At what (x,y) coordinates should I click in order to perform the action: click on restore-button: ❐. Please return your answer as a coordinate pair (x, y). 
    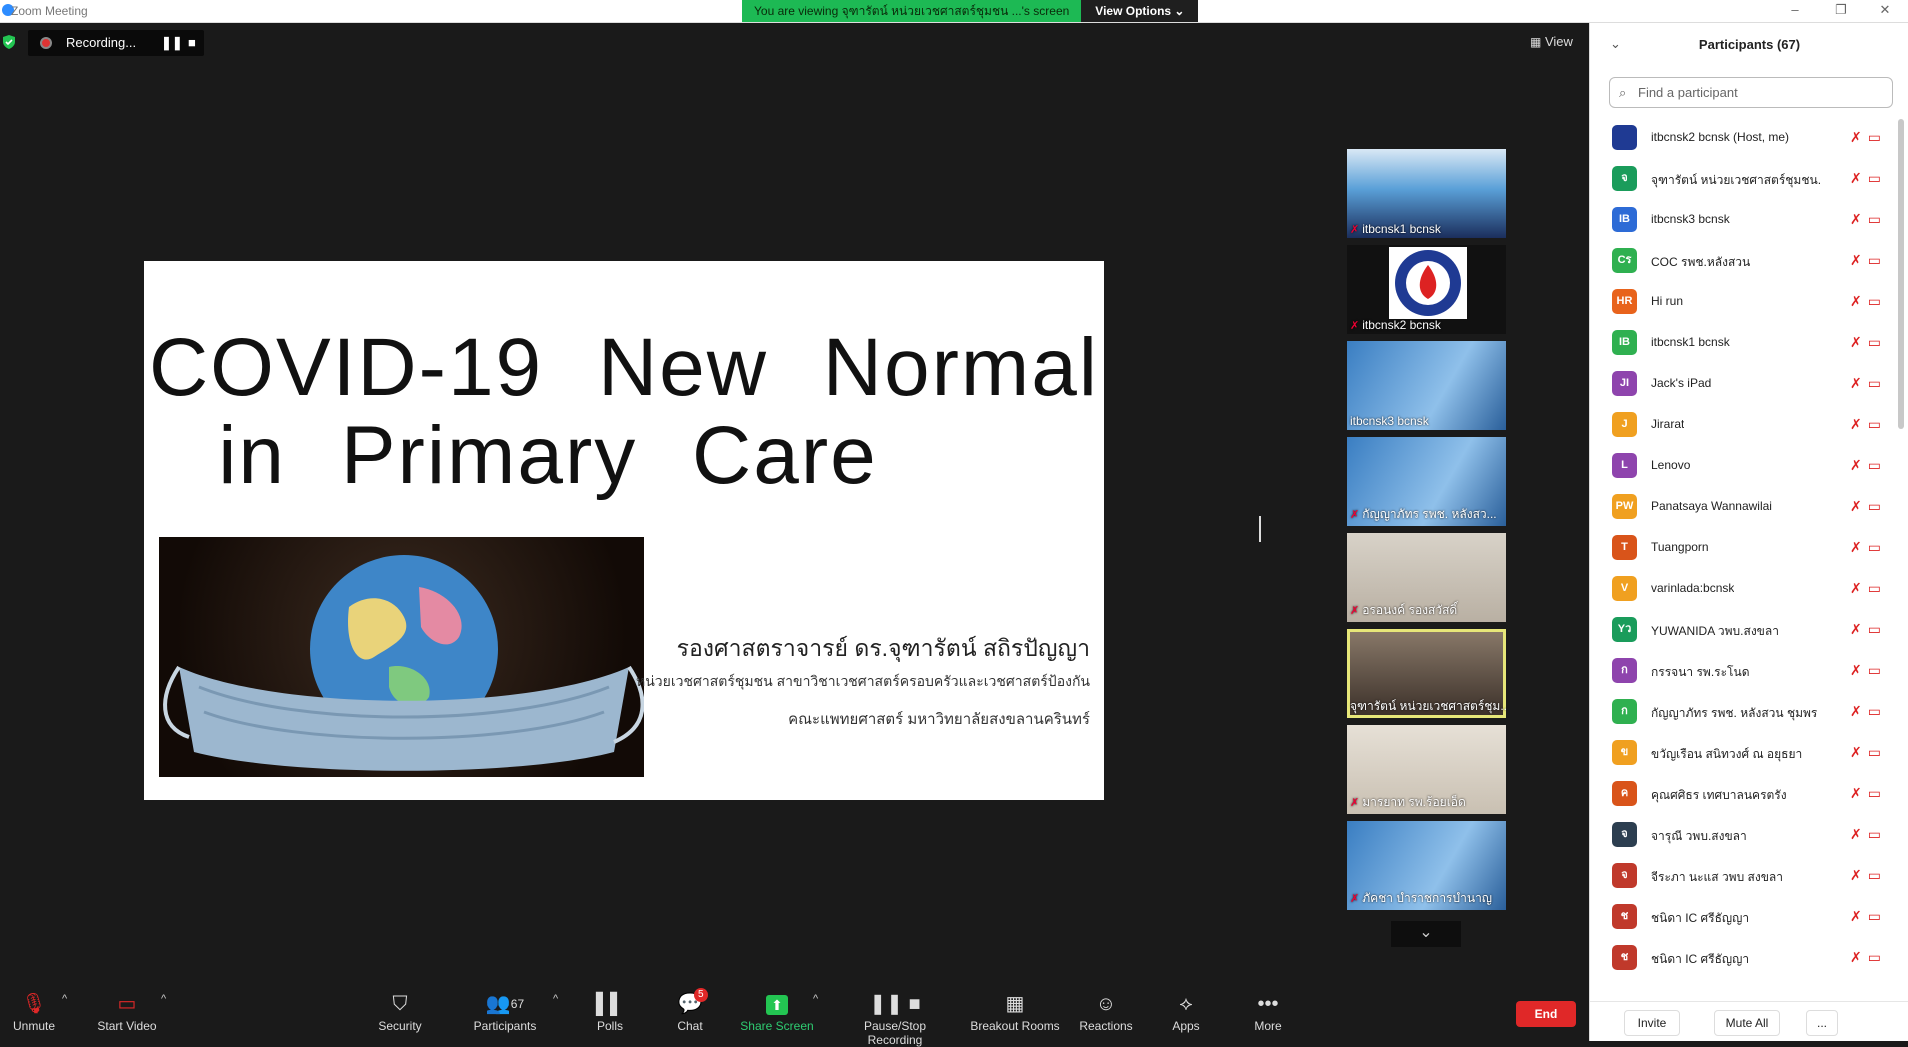
    Looking at the image, I should click on (1841, 10).